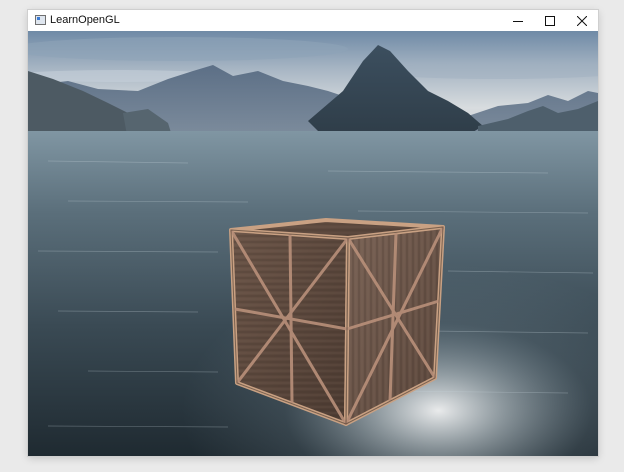 This screenshot has height=472, width=624. I want to click on minimize-button, so click(518, 20).